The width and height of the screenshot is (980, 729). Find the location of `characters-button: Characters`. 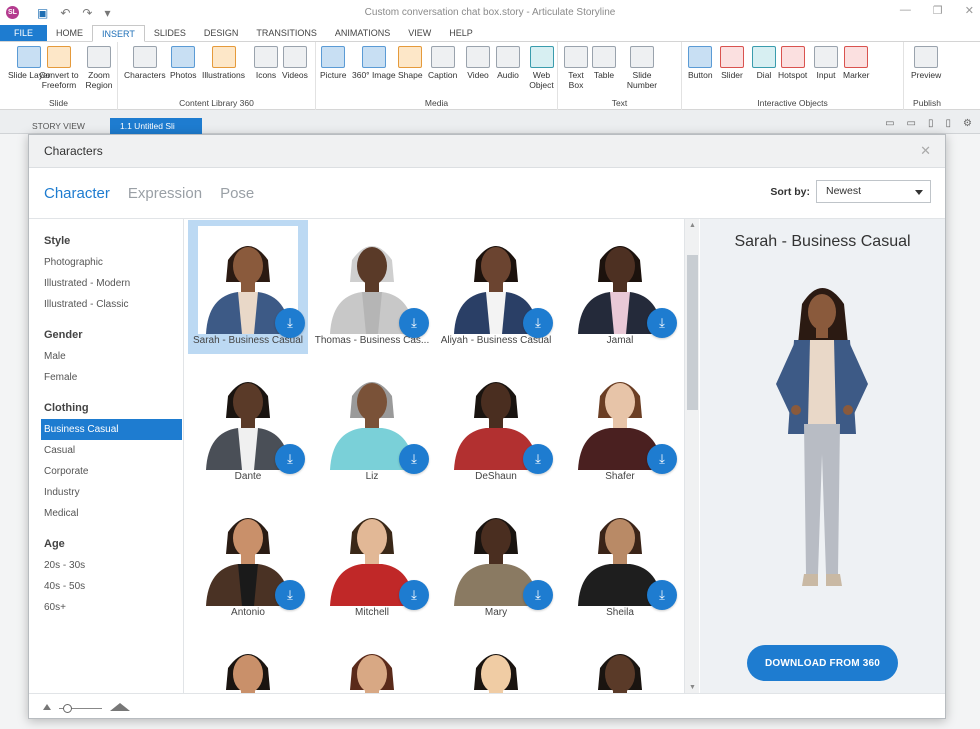

characters-button: Characters is located at coordinates (145, 63).